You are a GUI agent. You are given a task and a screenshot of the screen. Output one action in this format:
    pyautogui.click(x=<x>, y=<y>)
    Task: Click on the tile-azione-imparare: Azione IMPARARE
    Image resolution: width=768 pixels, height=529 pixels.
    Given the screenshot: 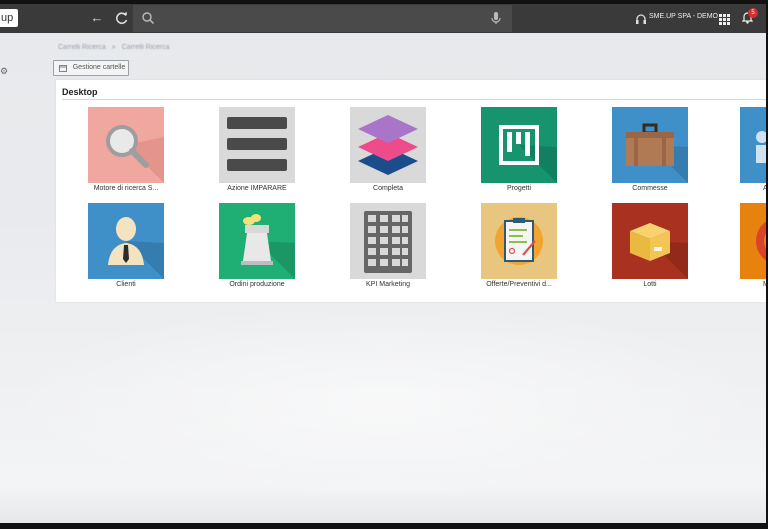 What is the action you would take?
    pyautogui.click(x=252, y=155)
    